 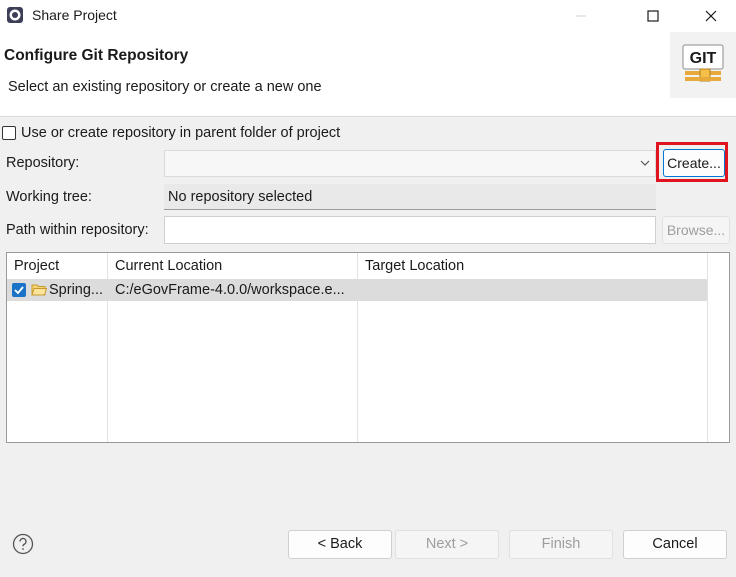 I want to click on repository-combo, so click(x=410, y=163).